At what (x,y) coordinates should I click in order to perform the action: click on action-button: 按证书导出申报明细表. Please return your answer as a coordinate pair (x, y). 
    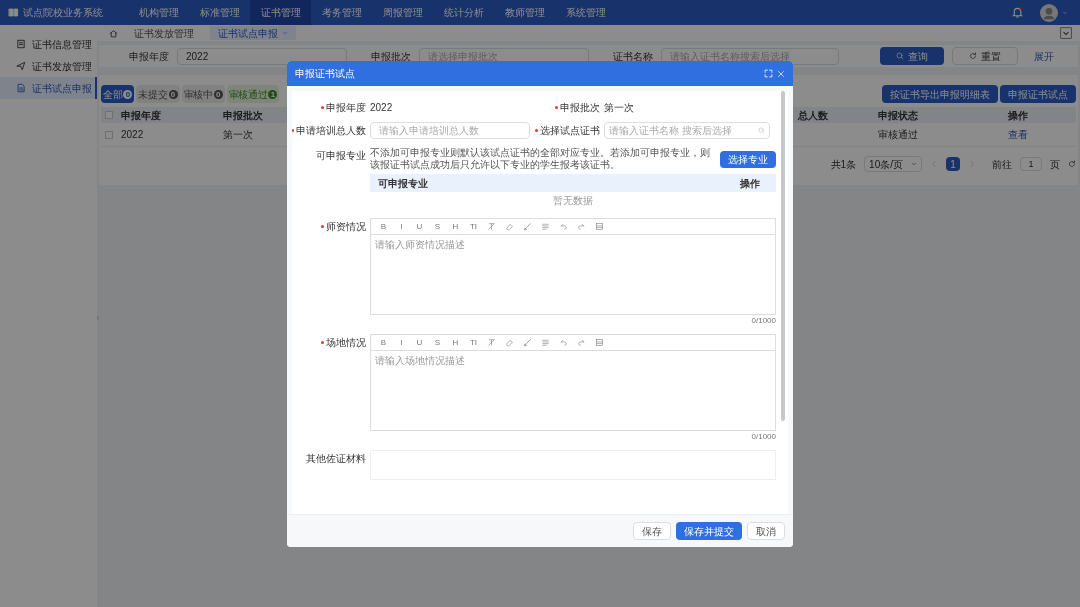
    Looking at the image, I should click on (940, 94).